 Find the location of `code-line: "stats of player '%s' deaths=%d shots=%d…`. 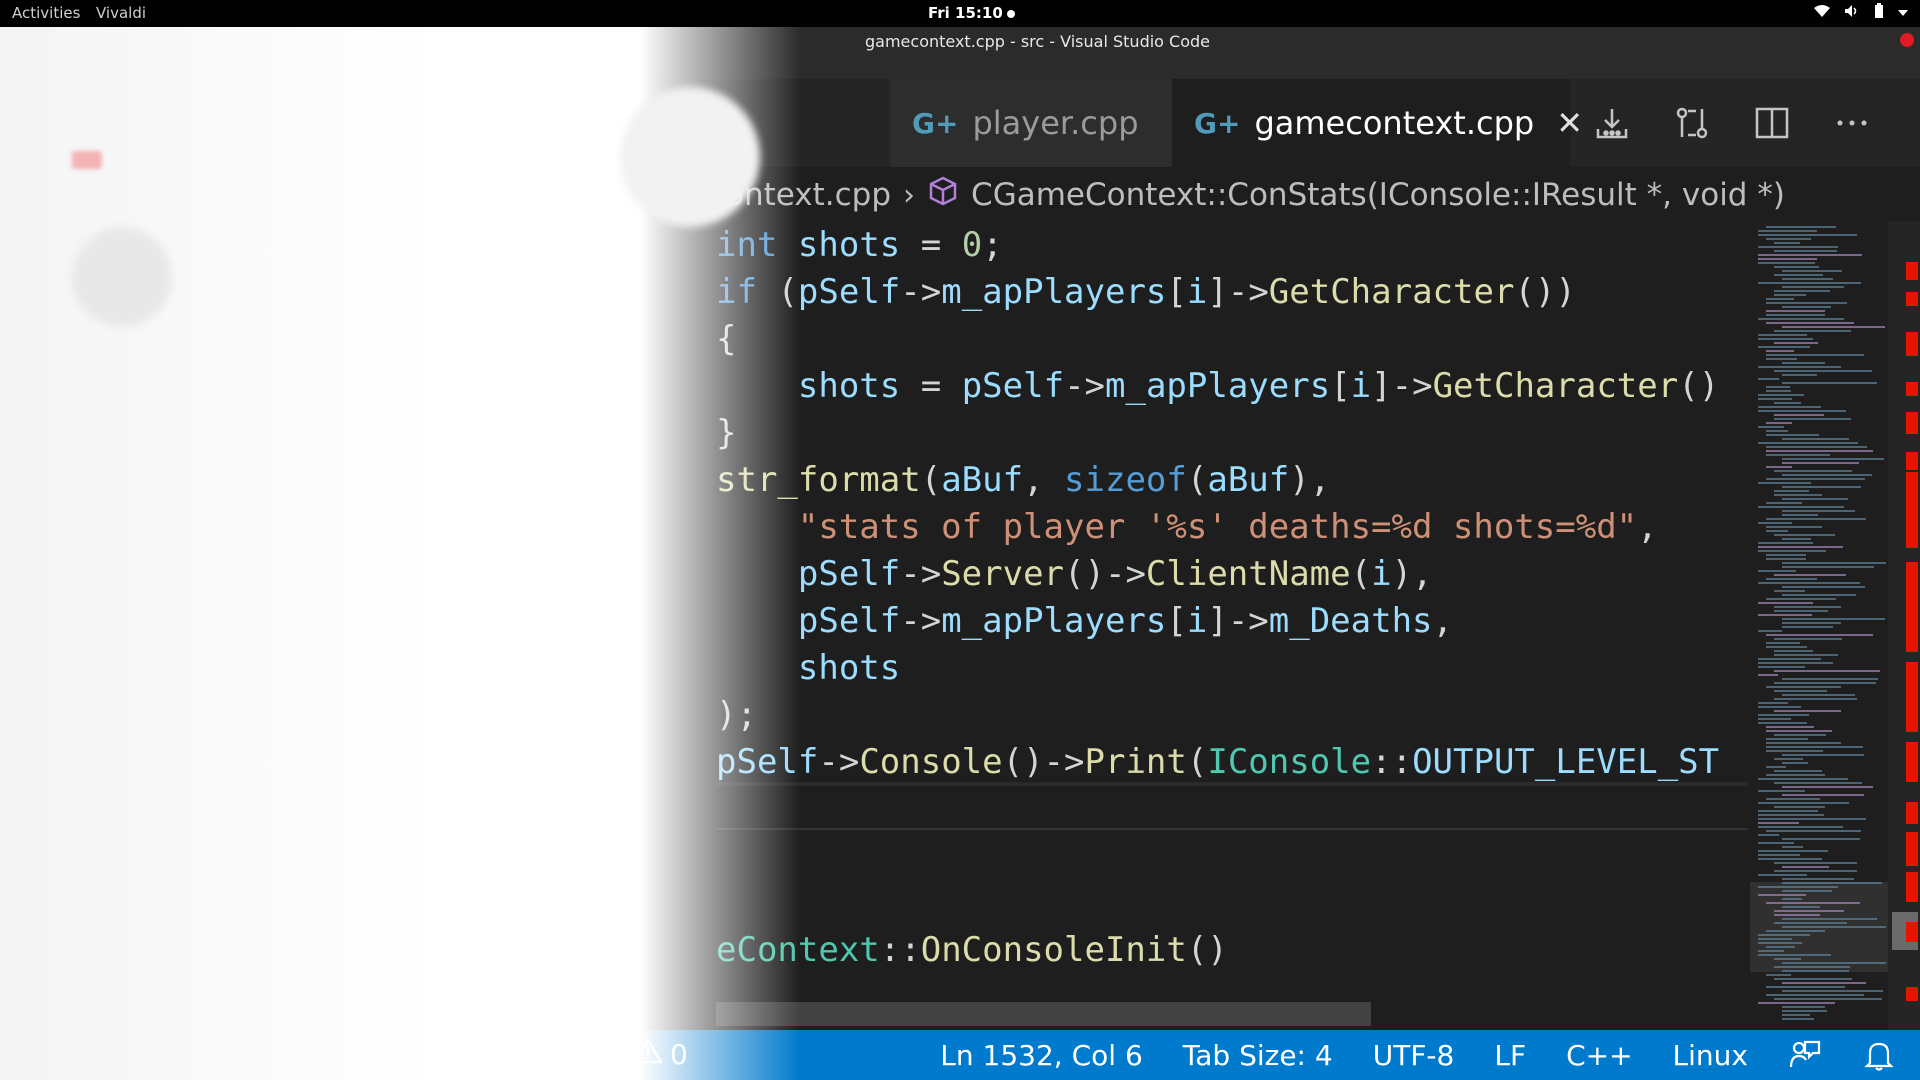

code-line: "stats of player '%s' deaths=%d shots=%d… is located at coordinates (1187, 527).